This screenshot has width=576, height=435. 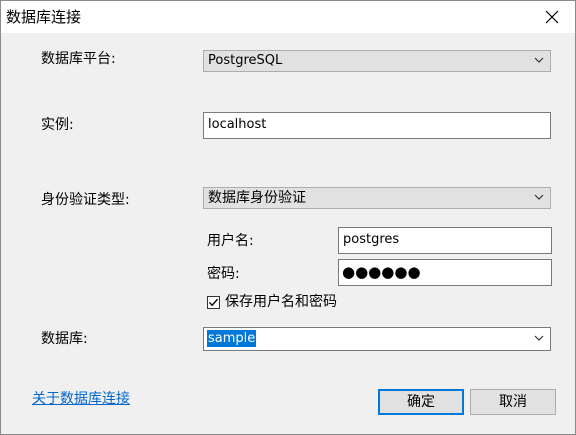 What do you see at coordinates (445, 240) in the screenshot?
I see `username-input: postgres` at bounding box center [445, 240].